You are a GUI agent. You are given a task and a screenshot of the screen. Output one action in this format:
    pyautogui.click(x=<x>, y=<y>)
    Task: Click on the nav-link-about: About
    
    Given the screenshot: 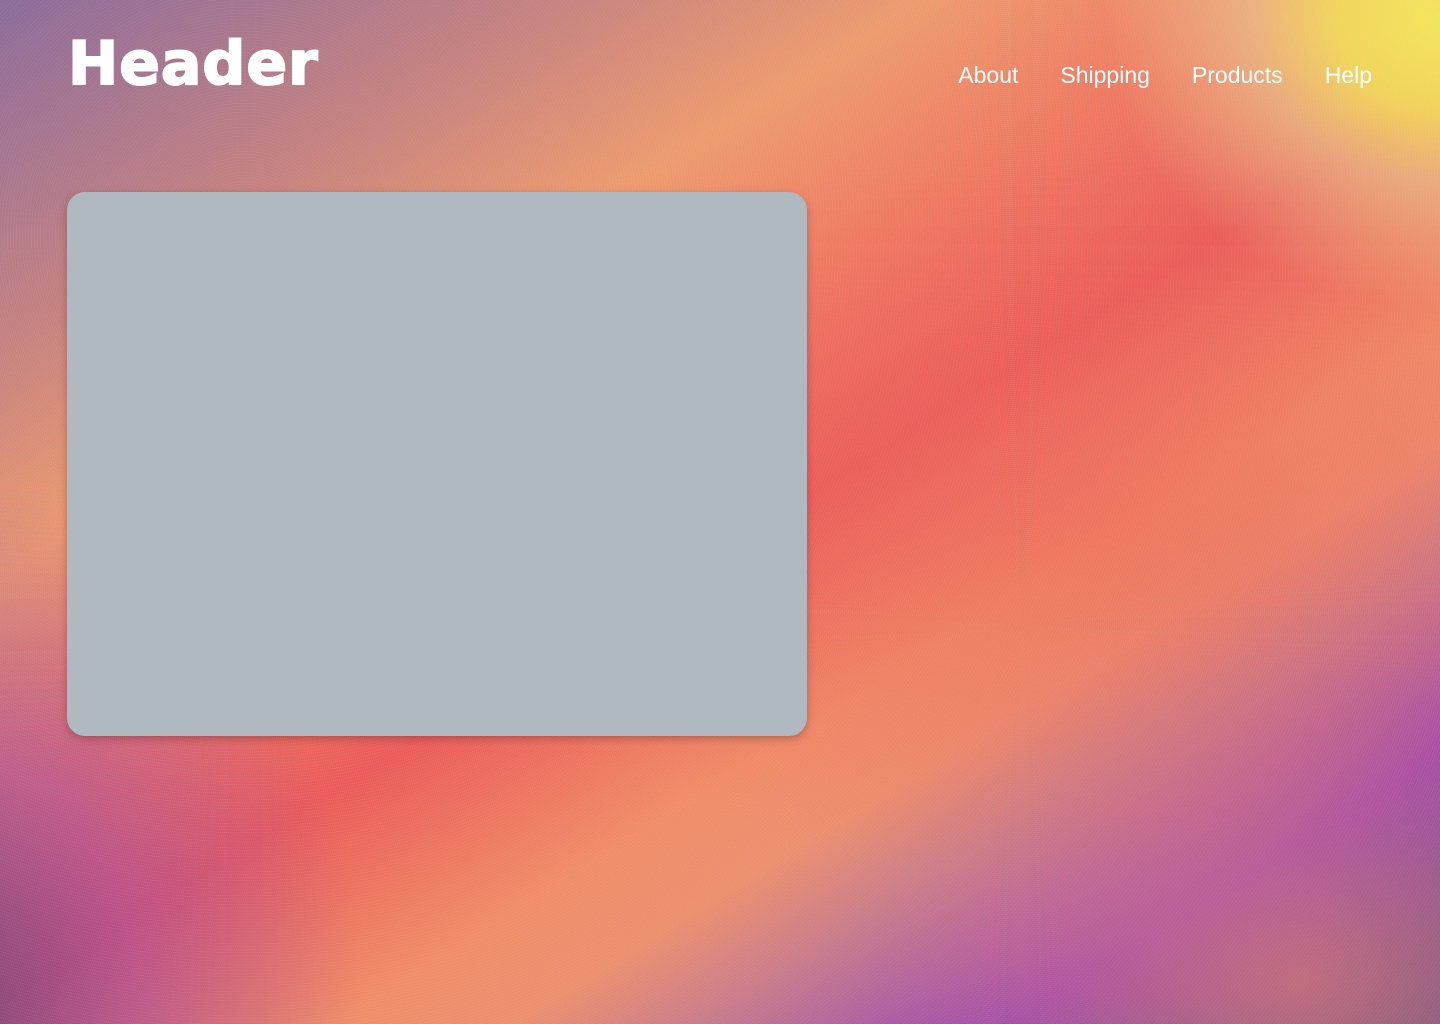 What is the action you would take?
    pyautogui.click(x=988, y=75)
    